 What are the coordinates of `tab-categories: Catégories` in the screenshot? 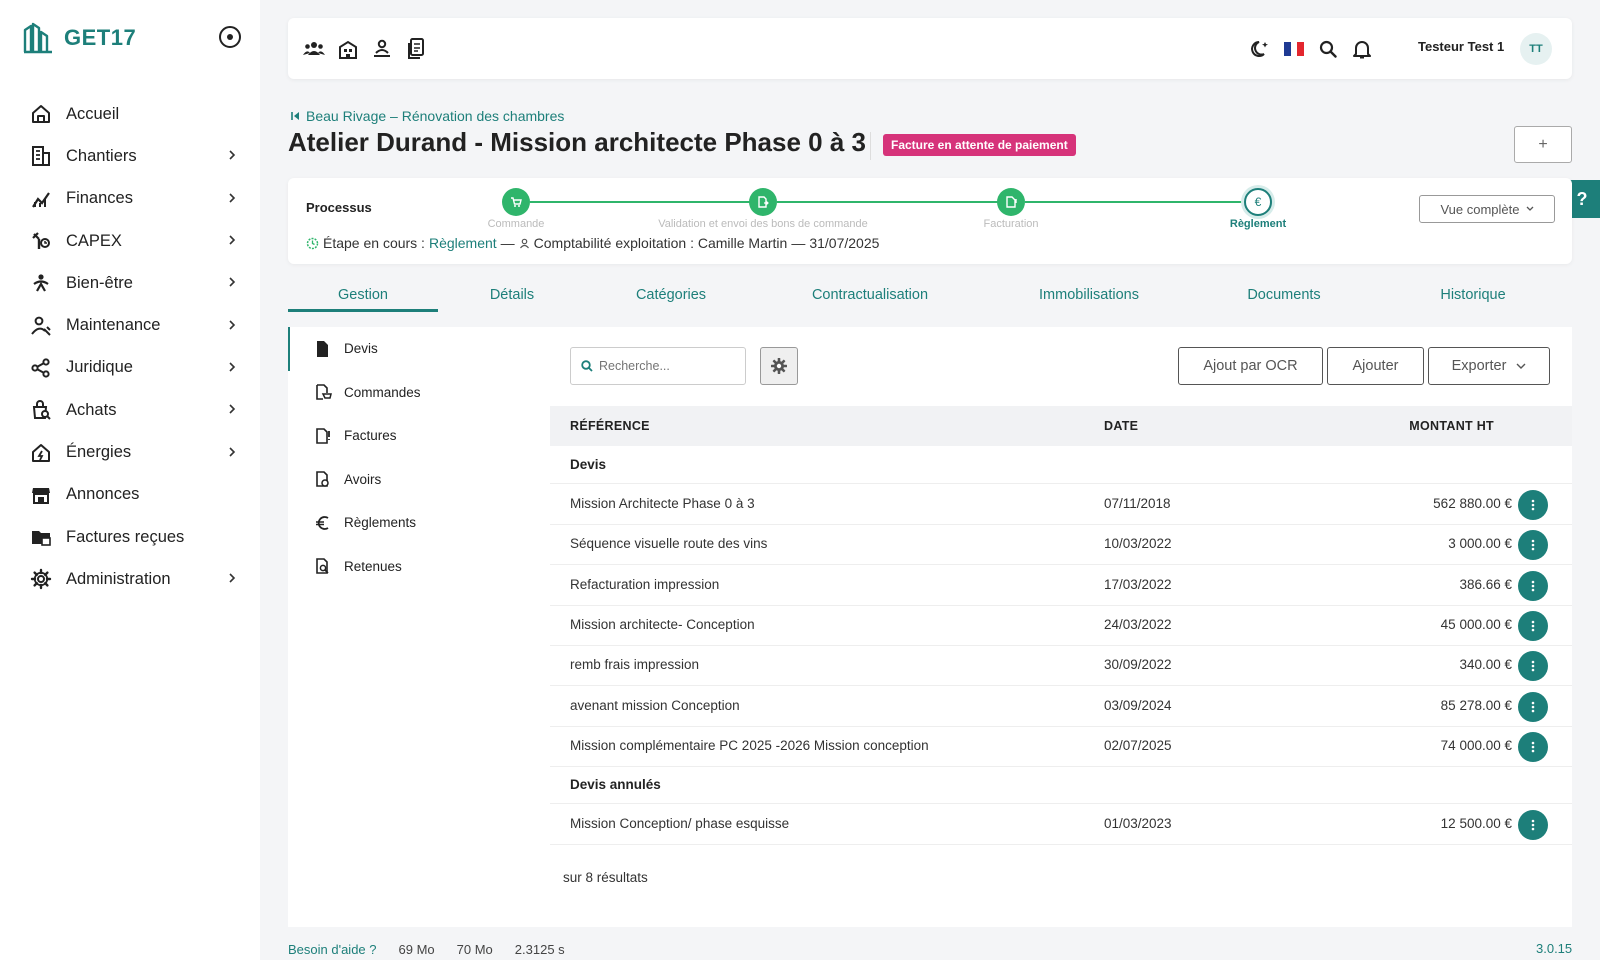 It's located at (671, 296).